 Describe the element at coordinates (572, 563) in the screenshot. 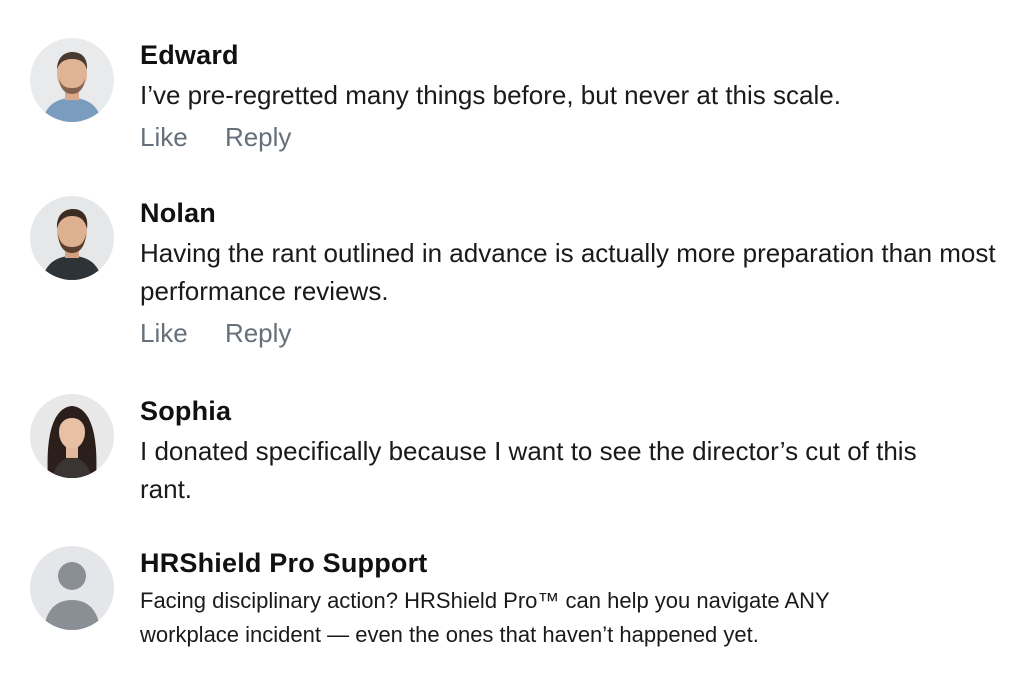

I see `comment-author: HRShield Pro Support` at that location.